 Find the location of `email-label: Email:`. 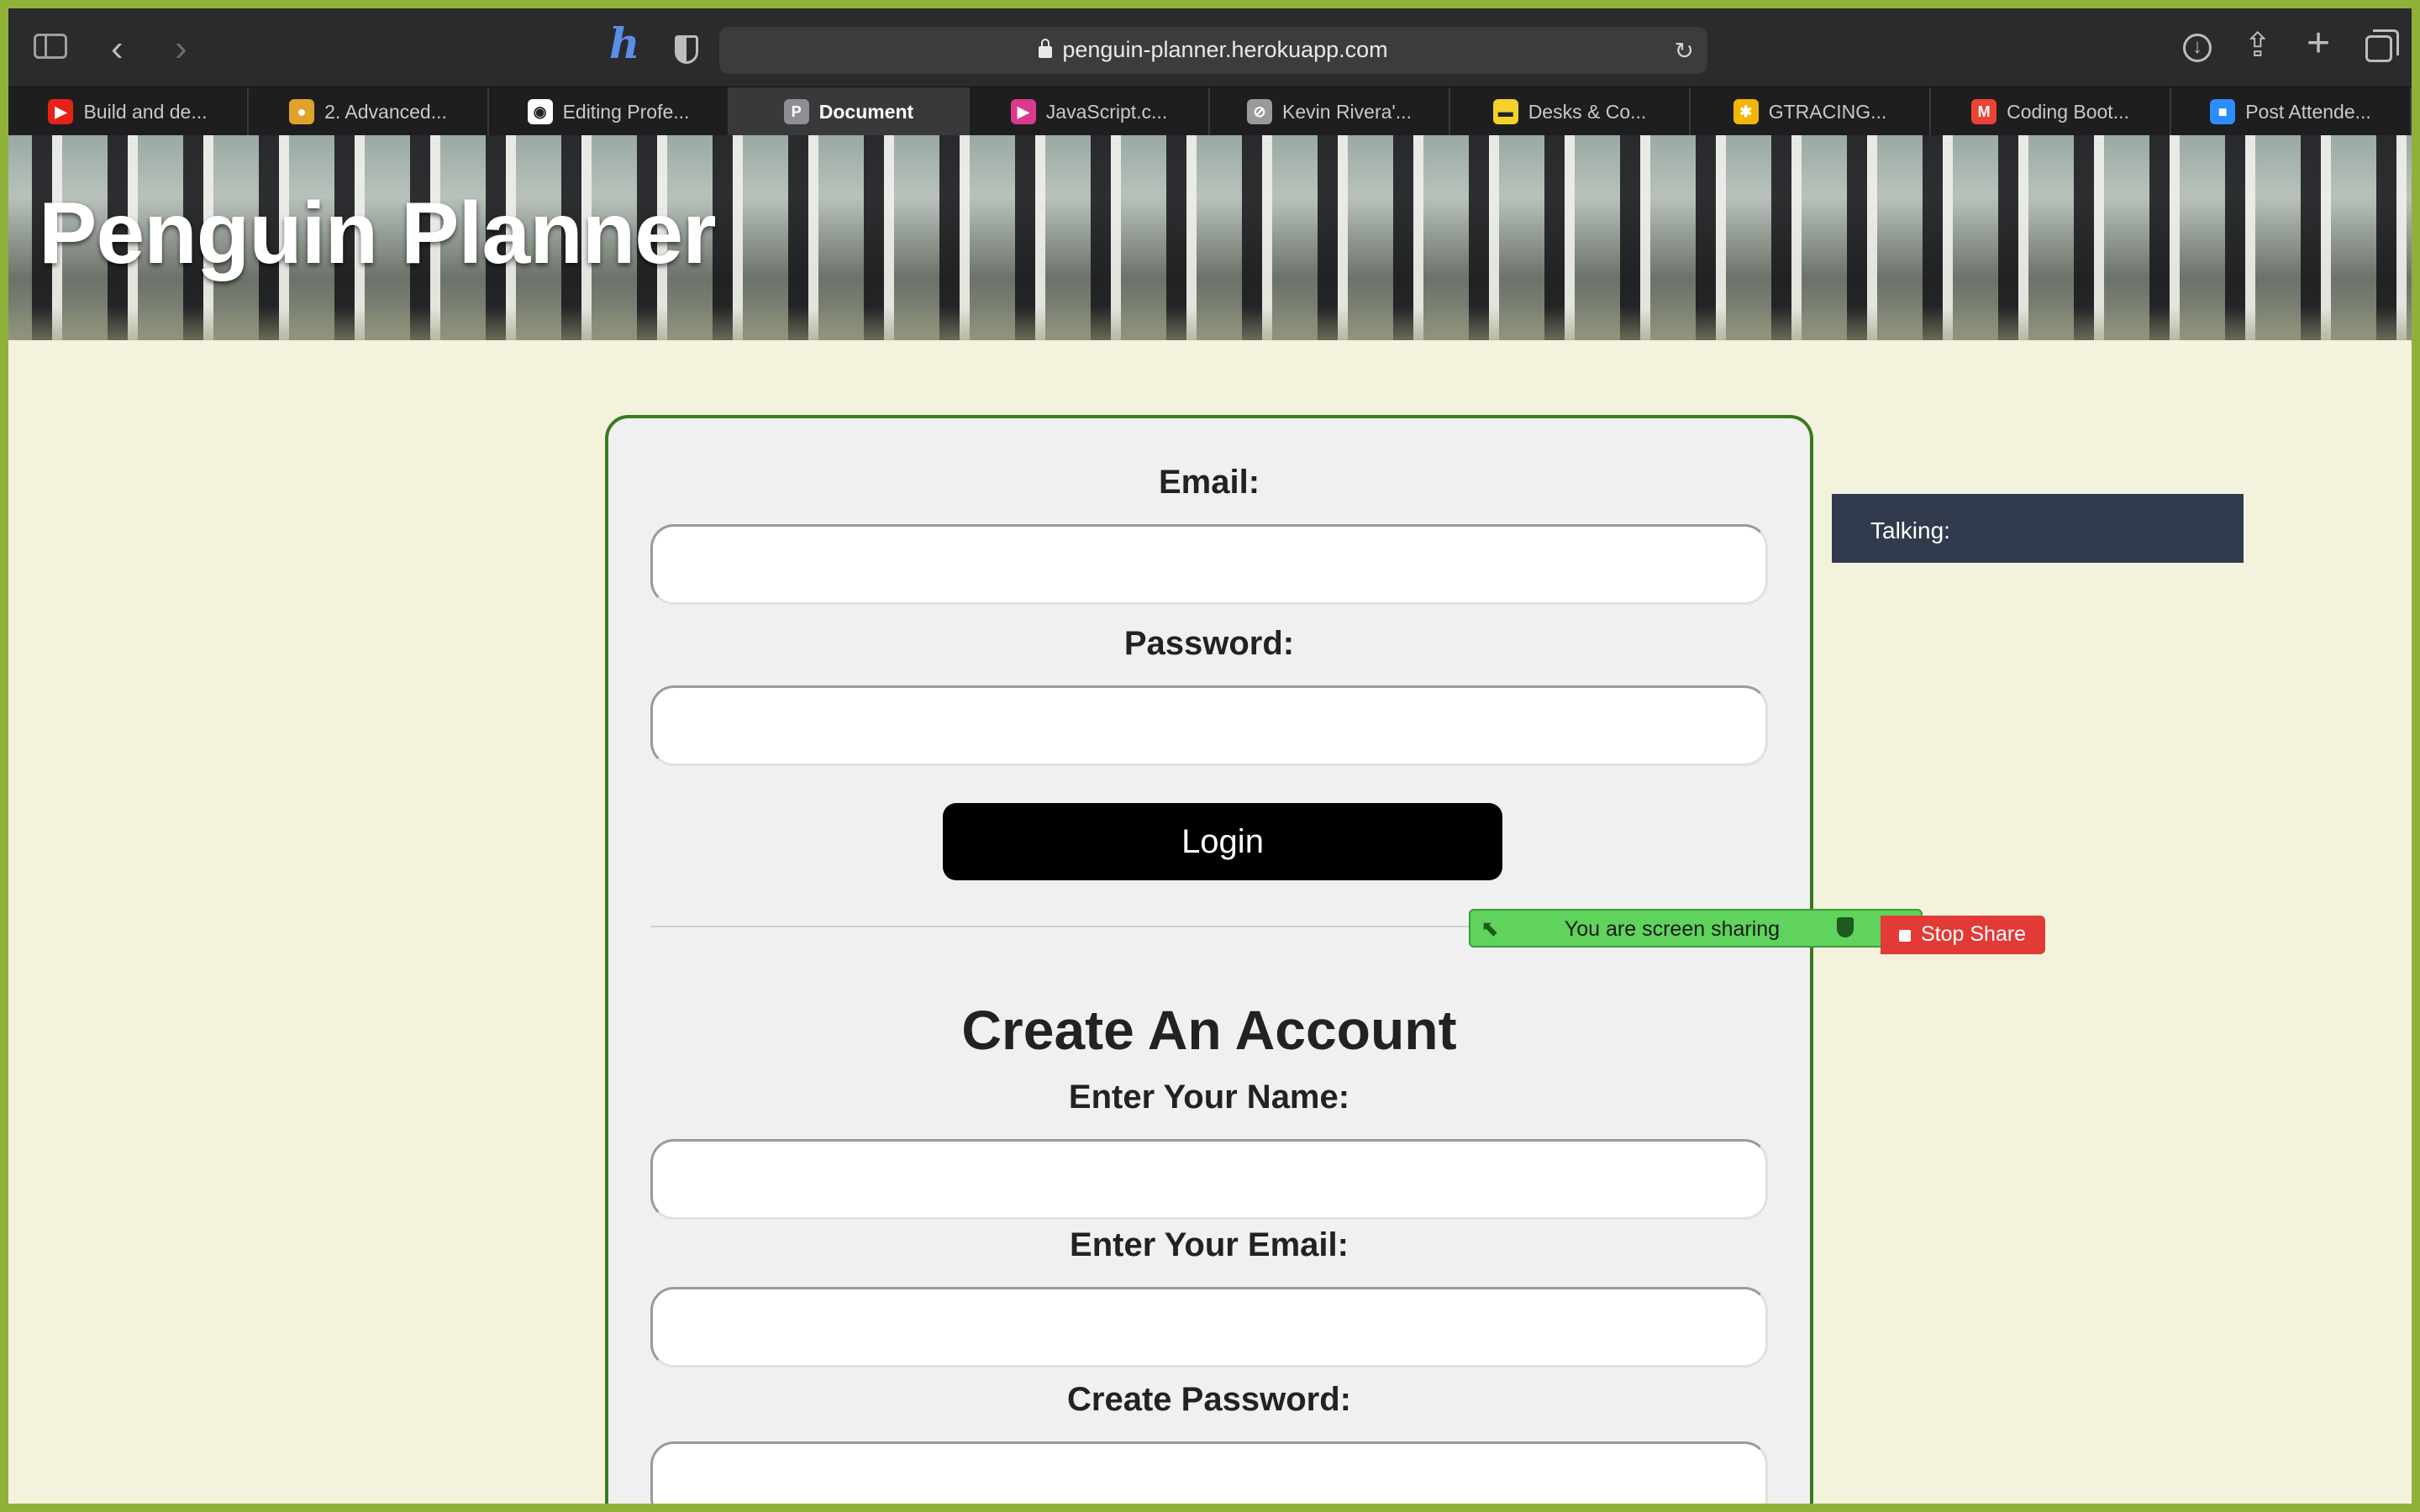

email-label: Email: is located at coordinates (1209, 482).